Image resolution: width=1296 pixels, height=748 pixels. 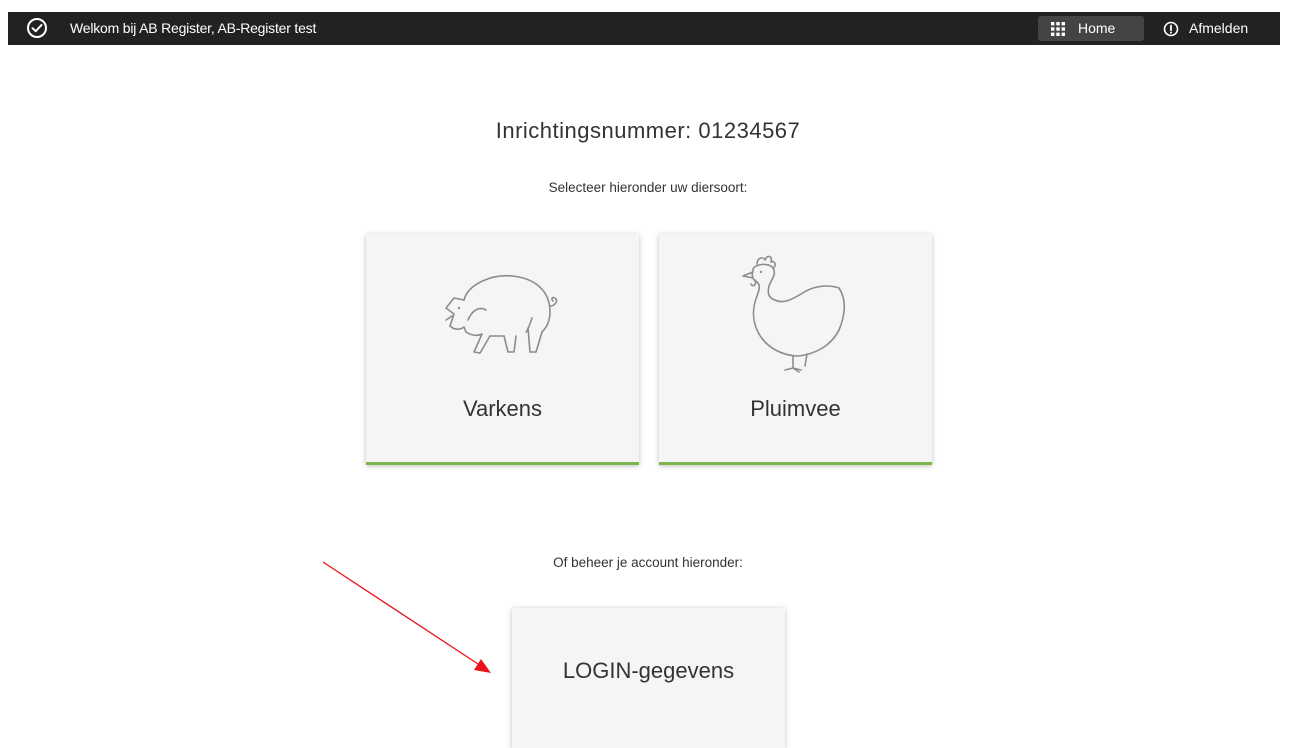 What do you see at coordinates (648, 130) in the screenshot?
I see `page-title: Inrichtingsnummer: 01234567` at bounding box center [648, 130].